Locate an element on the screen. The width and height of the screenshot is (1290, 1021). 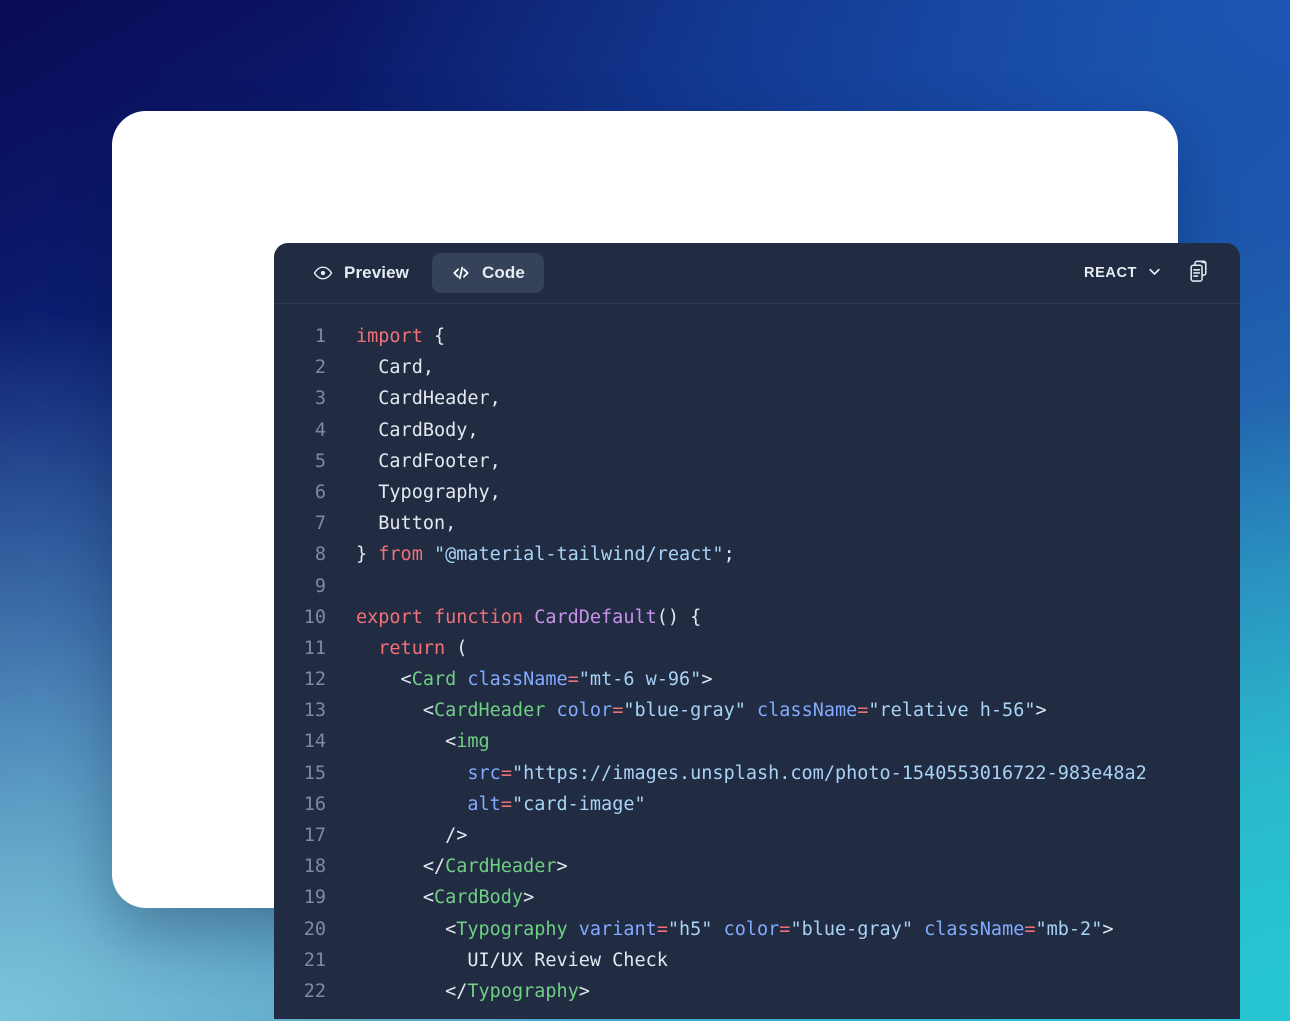
code-line: 18 </CardHeader> is located at coordinates (757, 866).